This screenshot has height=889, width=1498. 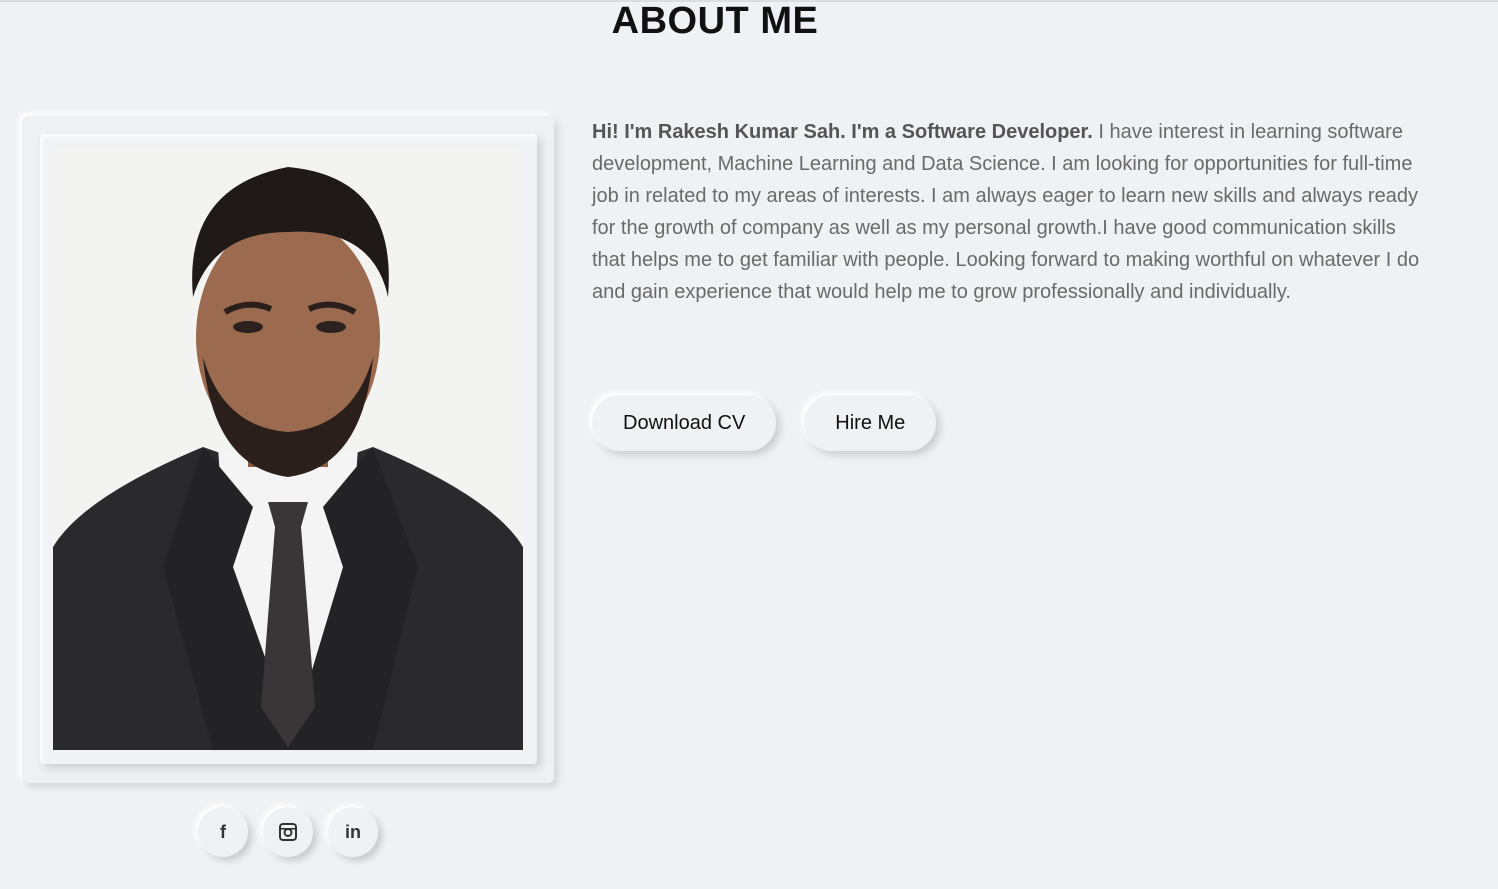 I want to click on linkedin-button: in, so click(x=353, y=832).